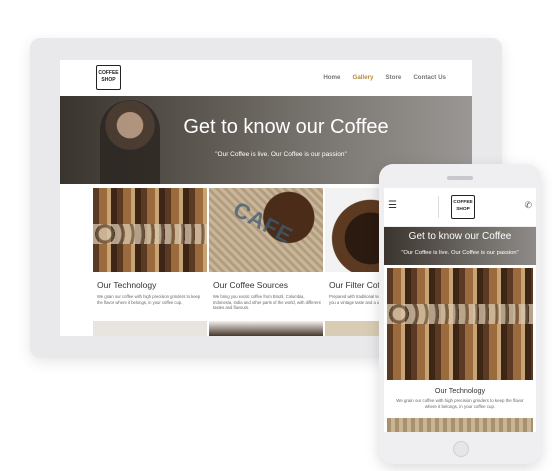 The image size is (552, 471). What do you see at coordinates (394, 77) in the screenshot?
I see `nav-store: Store` at bounding box center [394, 77].